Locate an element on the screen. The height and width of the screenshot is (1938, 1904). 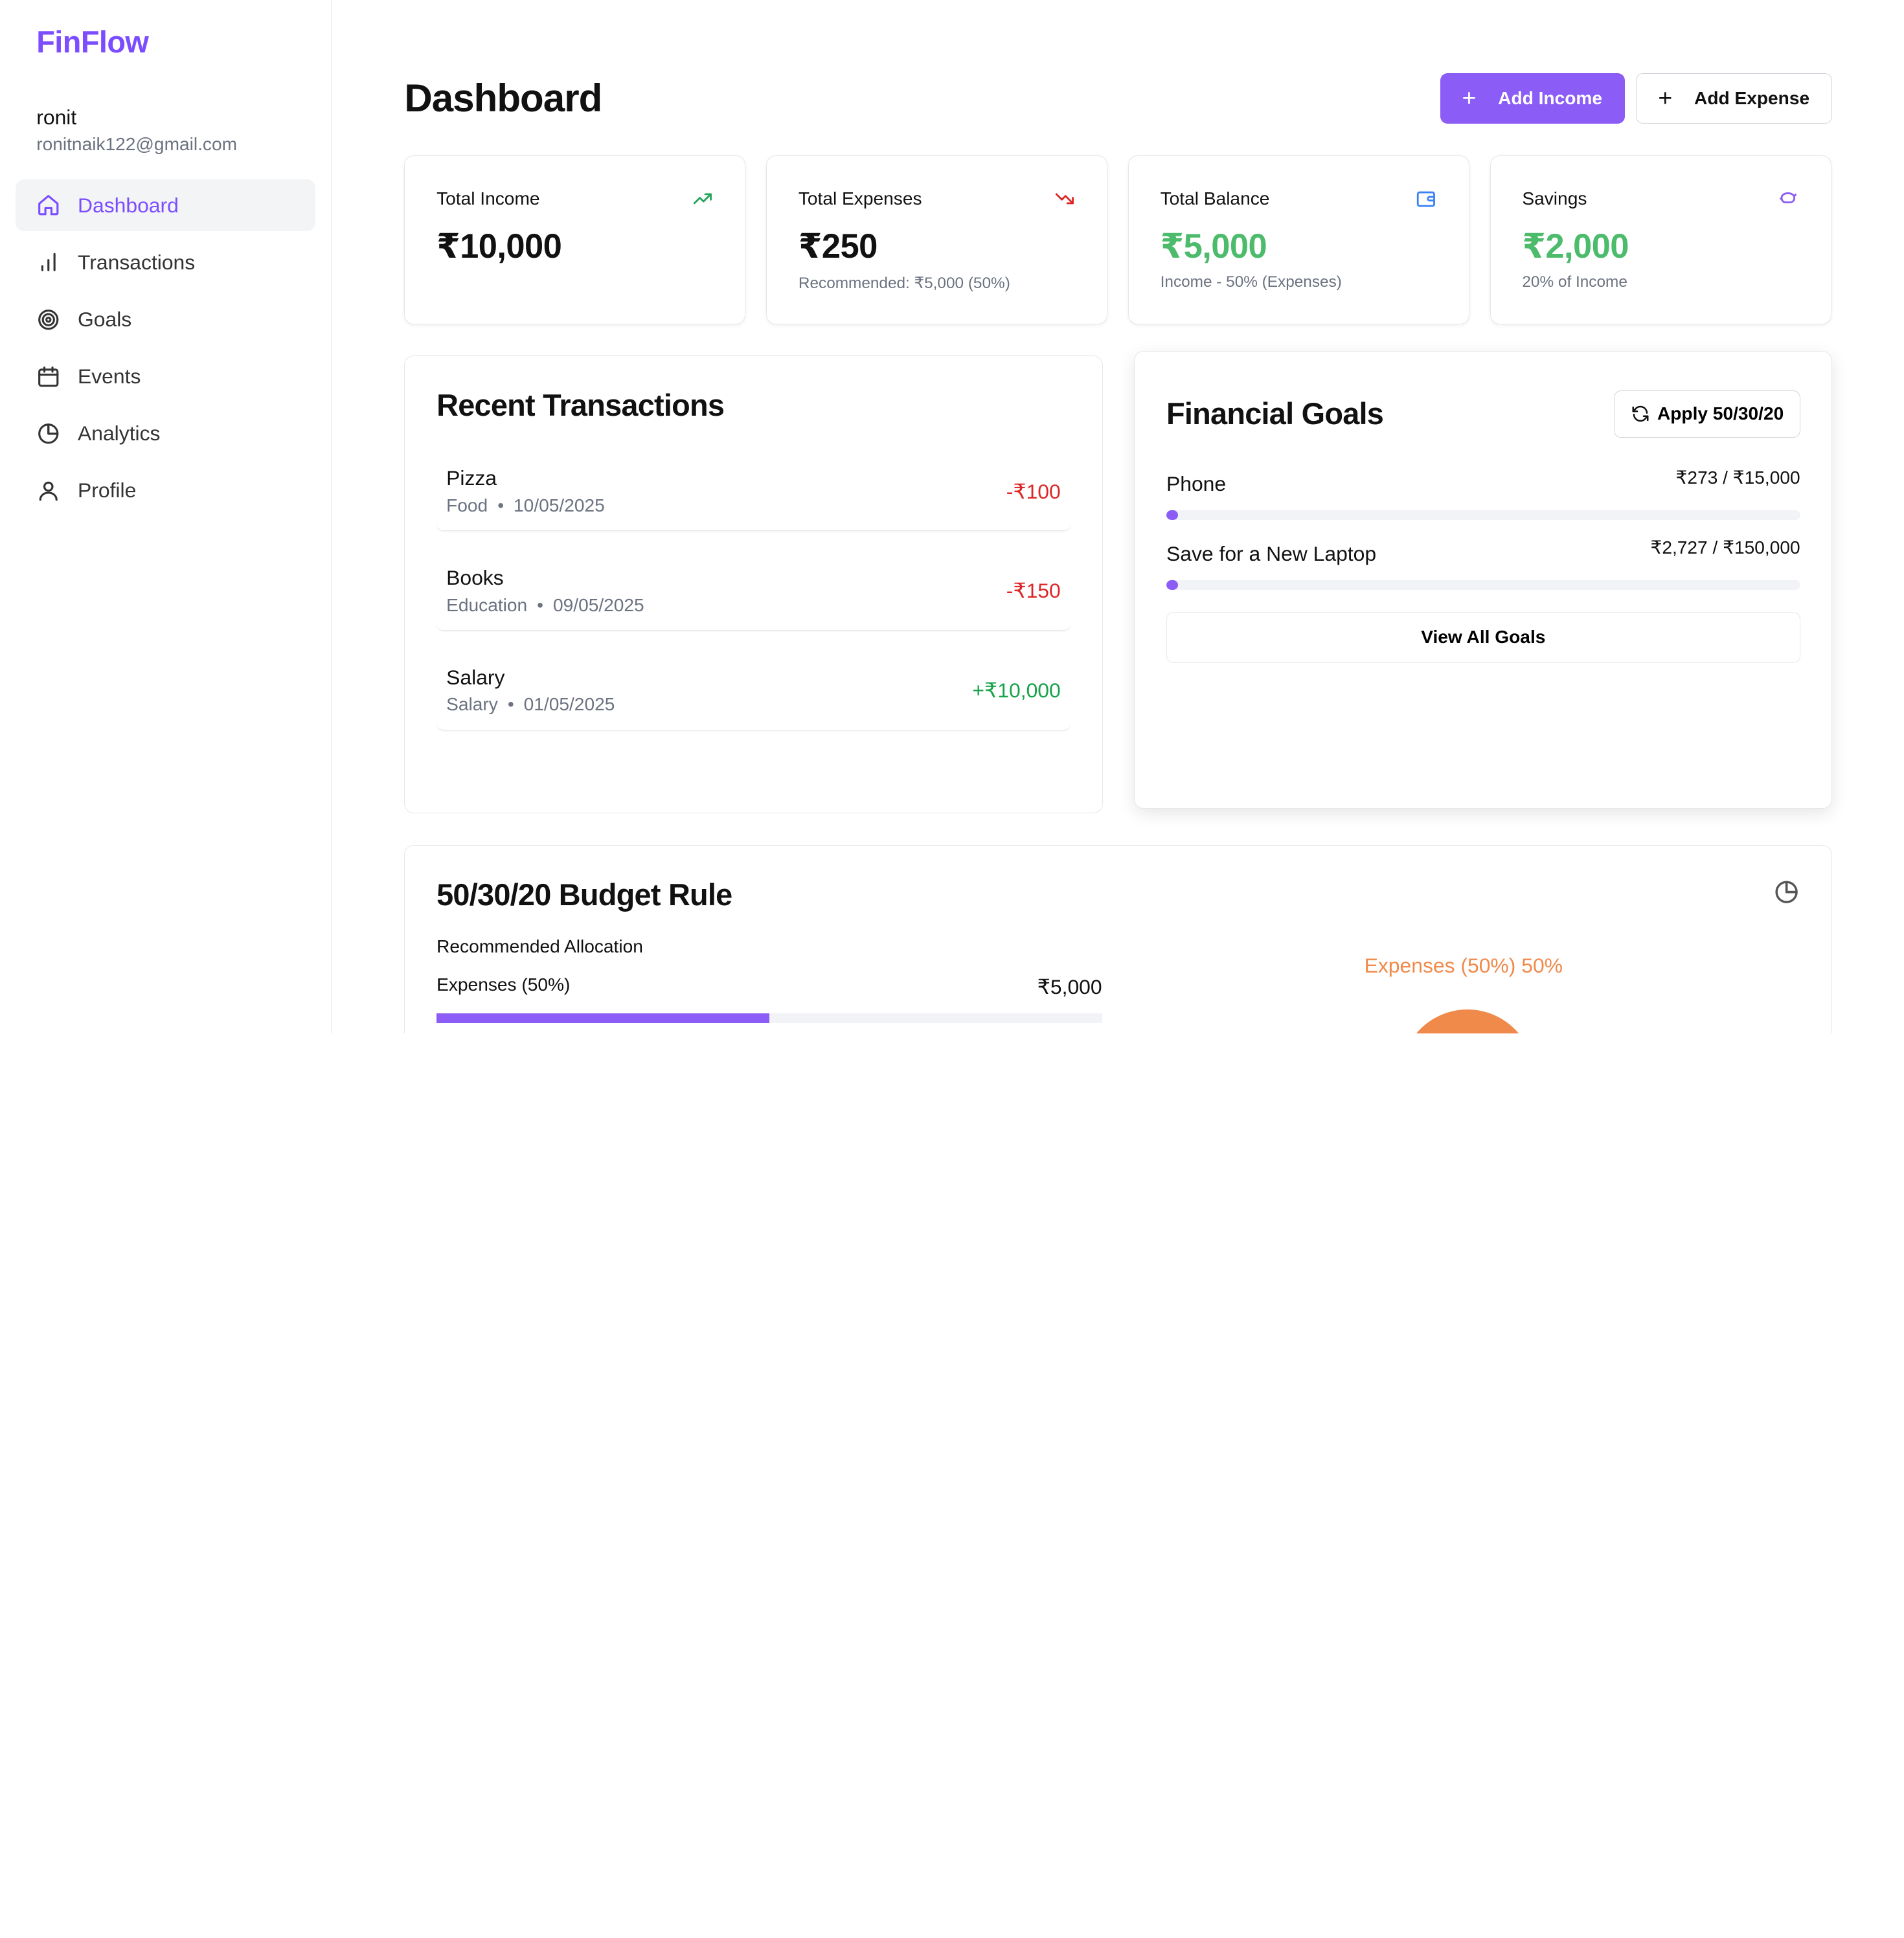
goal-amount: ₹273 / ₹15,000 is located at coordinates (1737, 478).